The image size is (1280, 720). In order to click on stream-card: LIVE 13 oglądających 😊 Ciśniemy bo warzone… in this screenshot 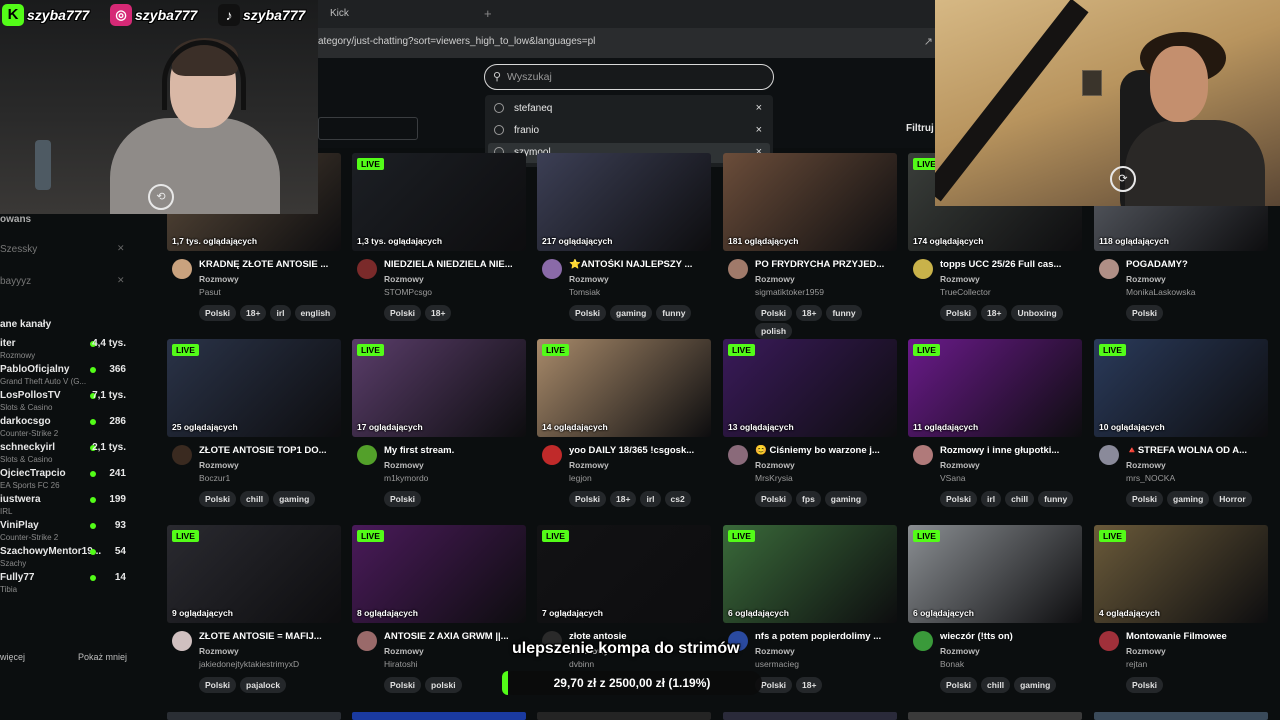, I will do `click(810, 429)`.